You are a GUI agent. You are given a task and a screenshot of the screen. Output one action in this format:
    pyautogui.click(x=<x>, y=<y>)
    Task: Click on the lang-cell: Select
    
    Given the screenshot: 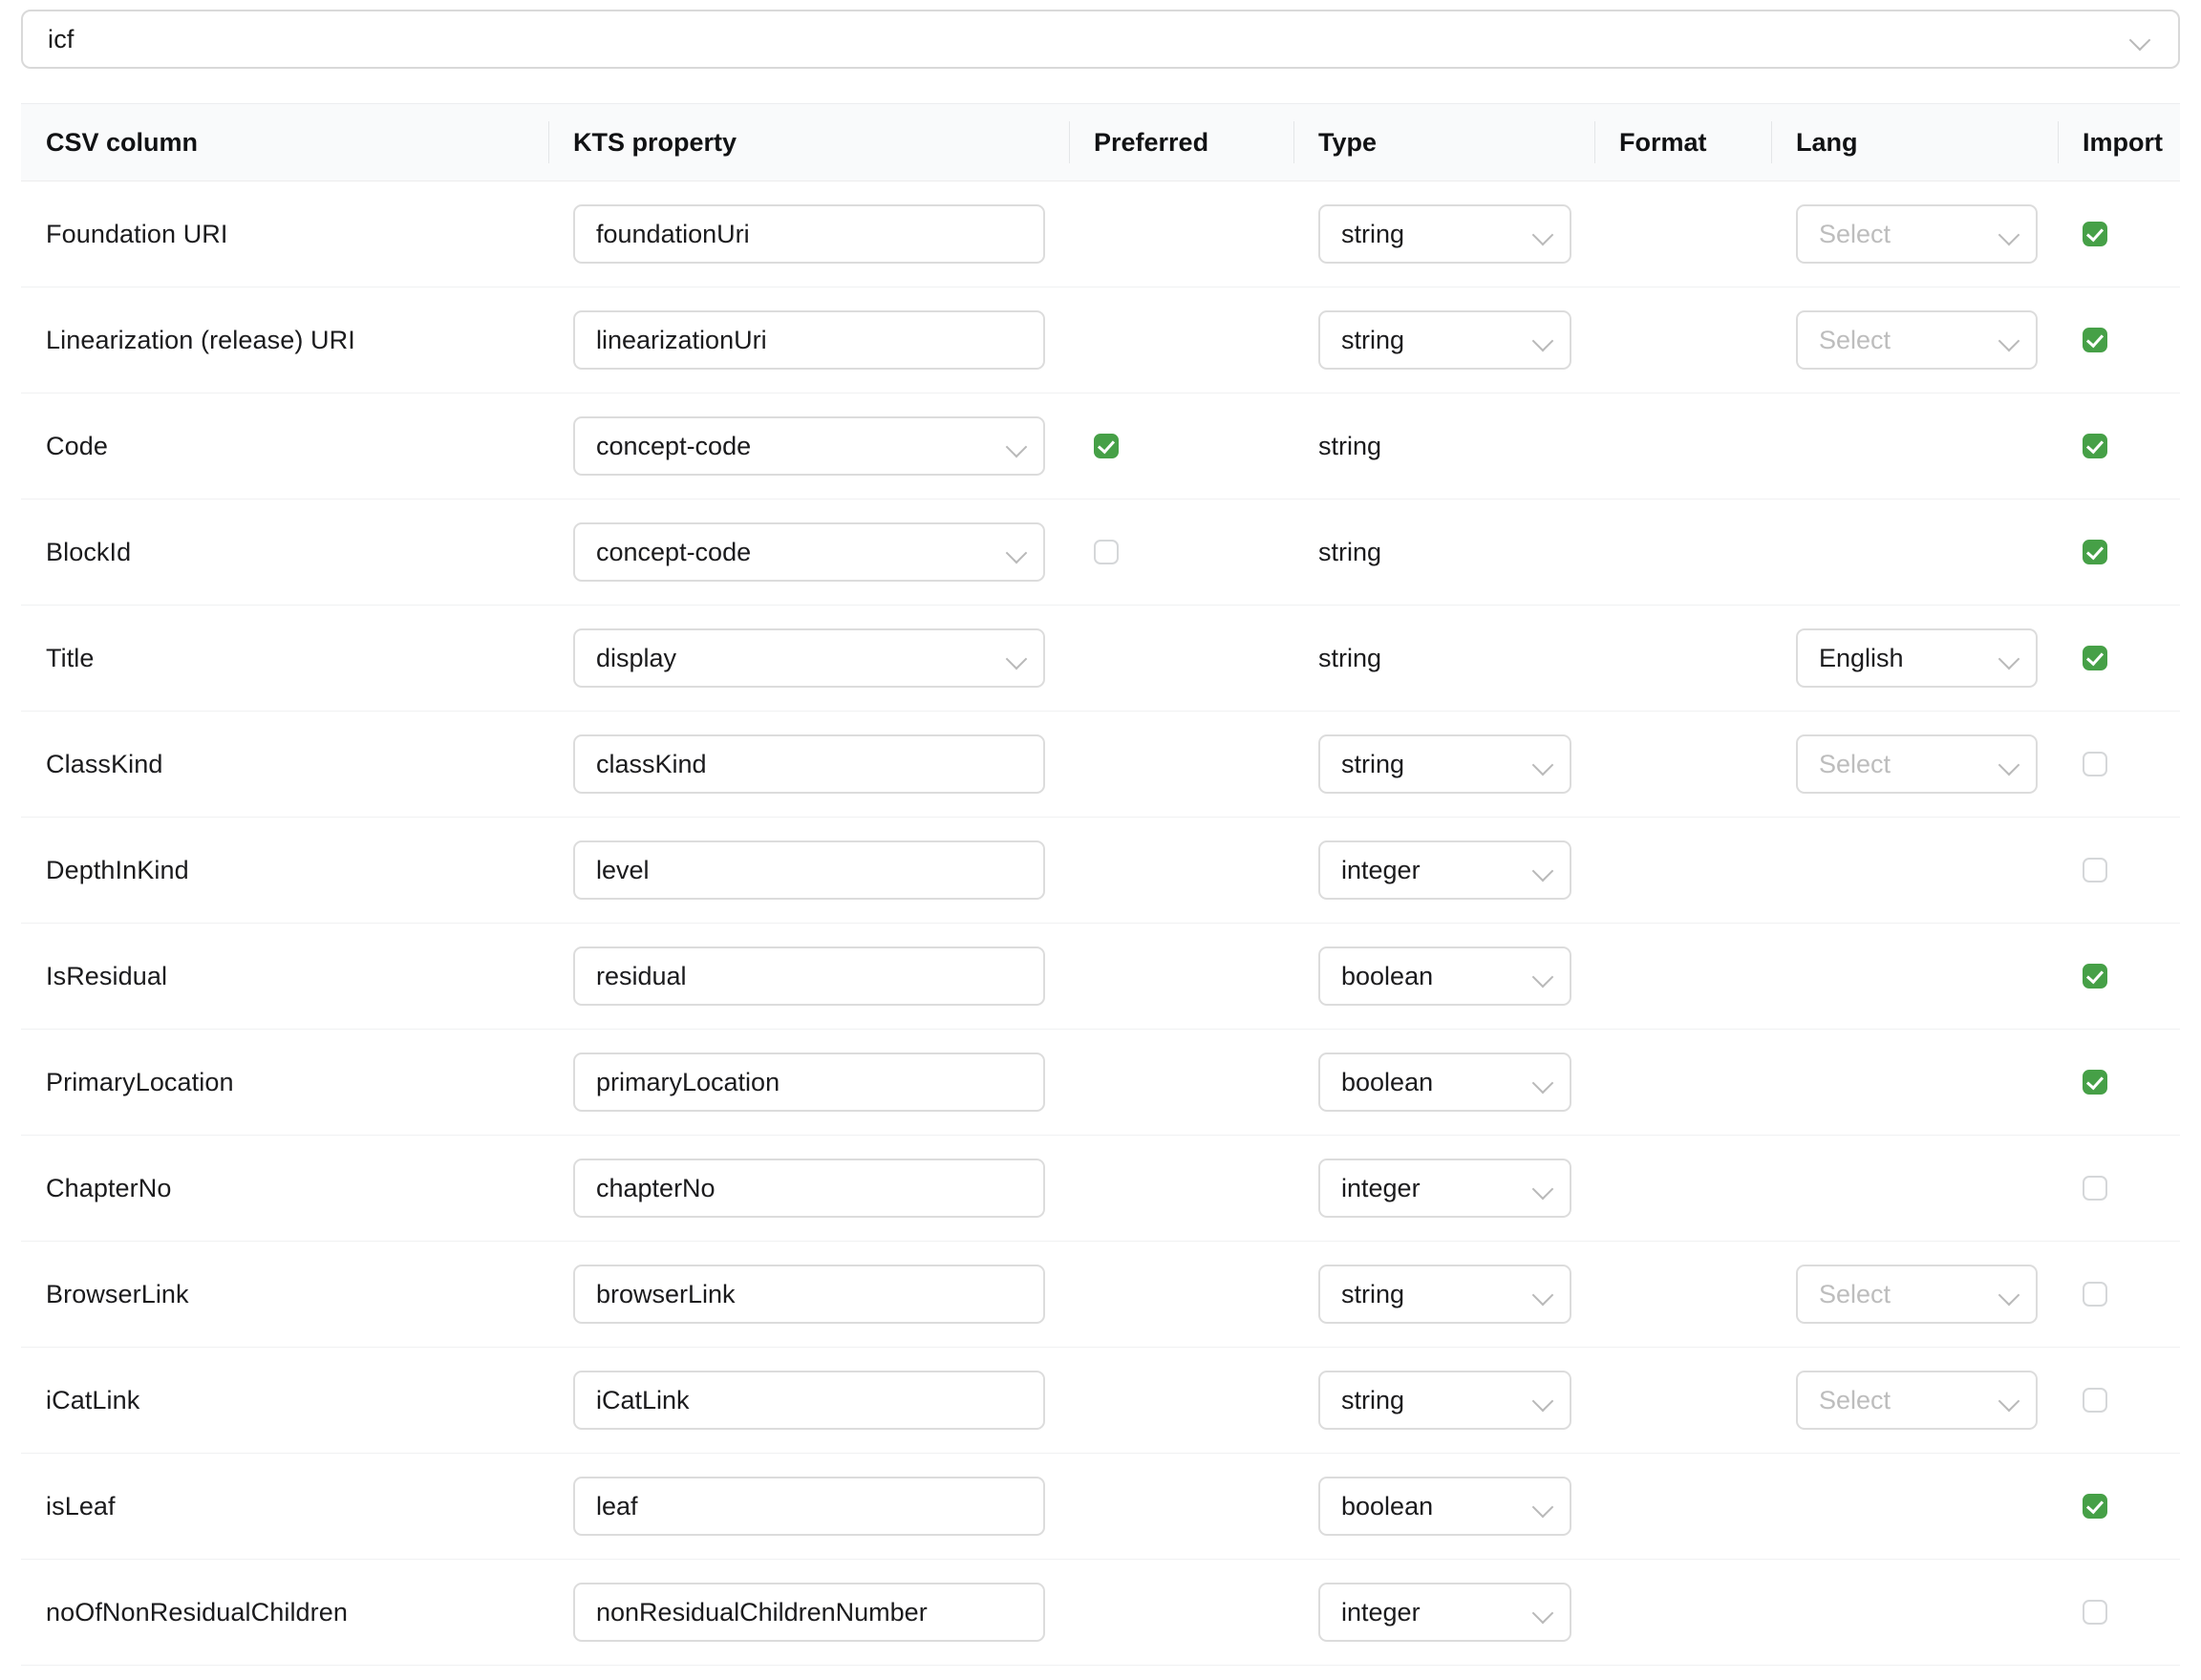 What is the action you would take?
    pyautogui.click(x=1914, y=234)
    